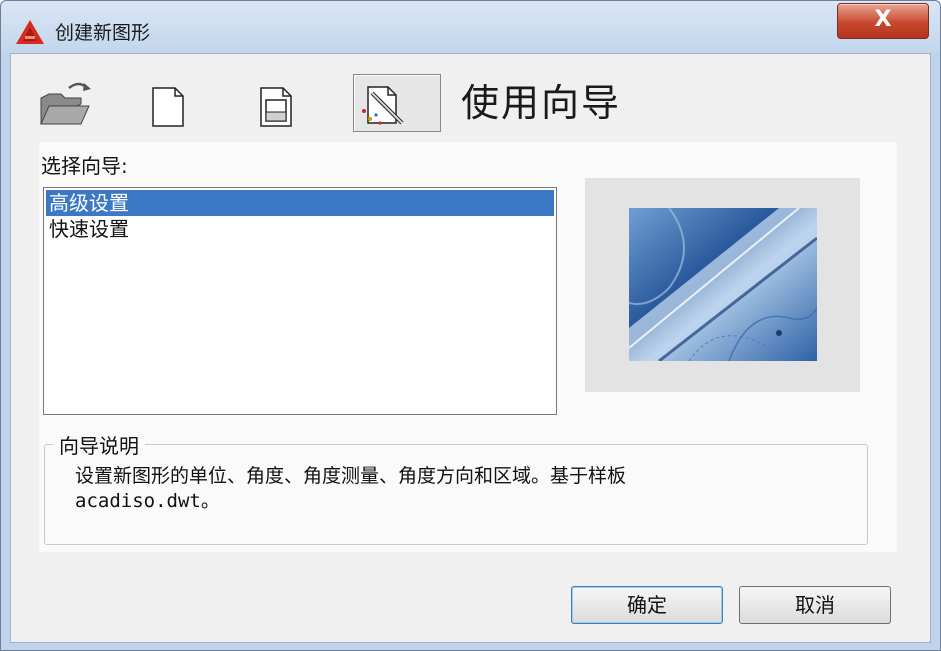 The height and width of the screenshot is (651, 941). I want to click on blank-page-icon, so click(168, 107).